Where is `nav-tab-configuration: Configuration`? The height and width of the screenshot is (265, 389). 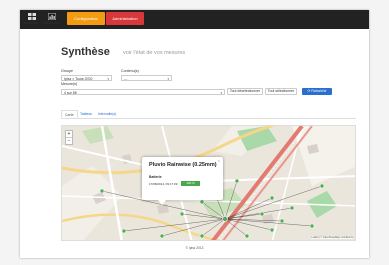 nav-tab-configuration: Configuration is located at coordinates (86, 18).